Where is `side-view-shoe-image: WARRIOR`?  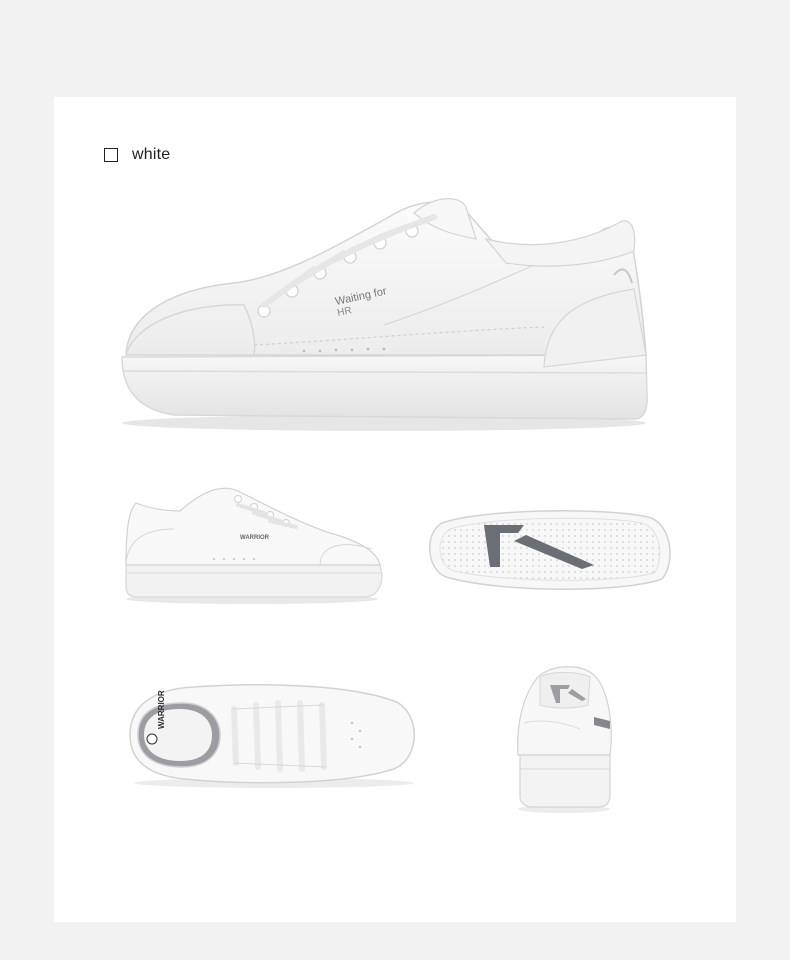 side-view-shoe-image: WARRIOR is located at coordinates (254, 545).